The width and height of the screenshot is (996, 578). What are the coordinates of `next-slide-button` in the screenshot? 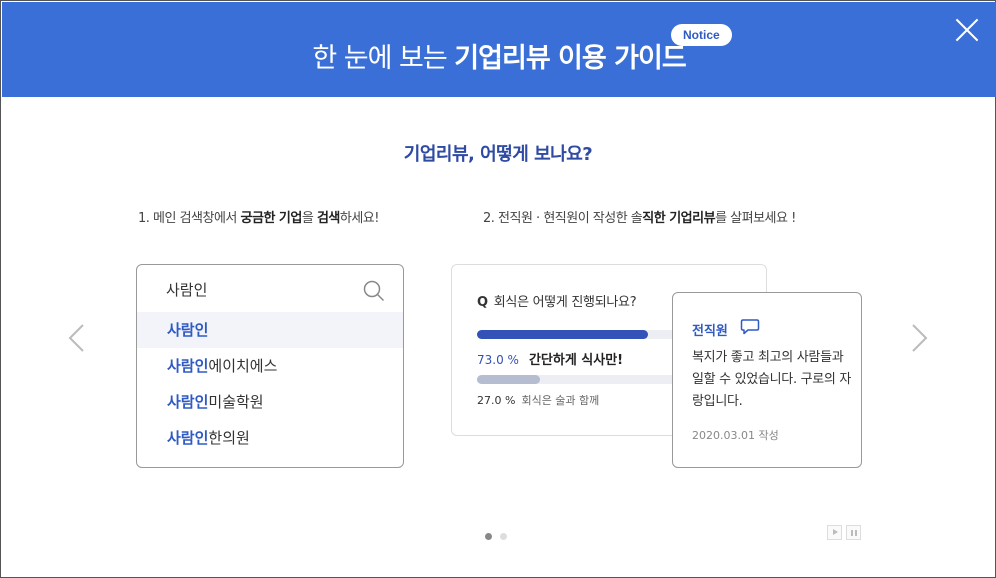 It's located at (919, 338).